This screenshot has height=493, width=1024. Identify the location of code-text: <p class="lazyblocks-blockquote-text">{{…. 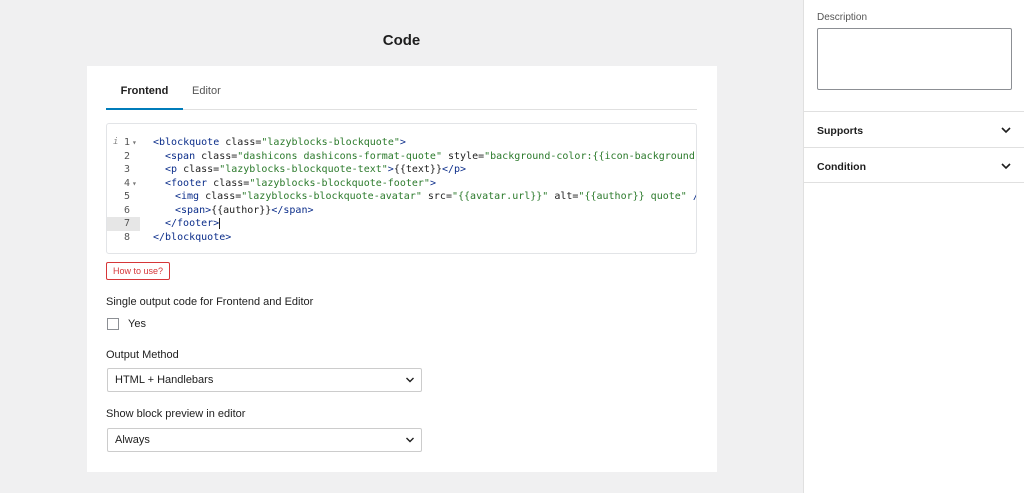
(316, 169).